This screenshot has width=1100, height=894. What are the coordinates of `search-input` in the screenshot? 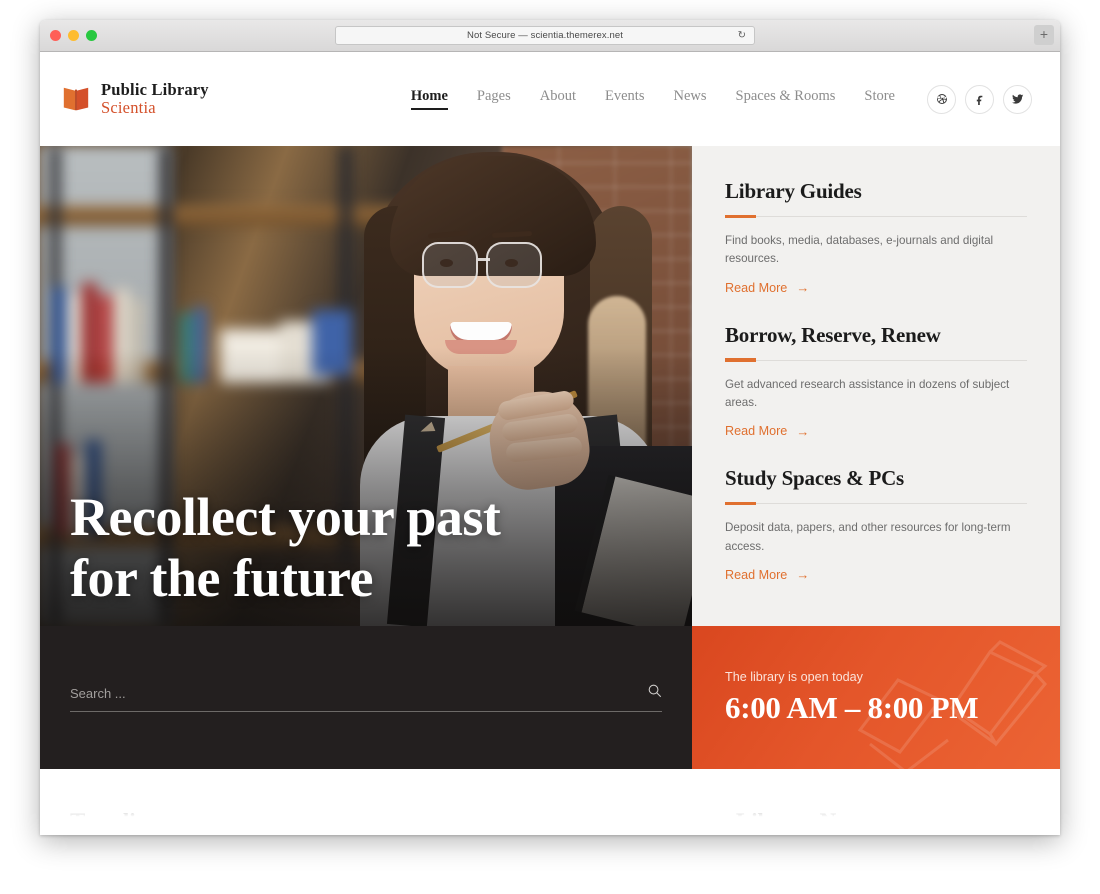 It's located at (358, 693).